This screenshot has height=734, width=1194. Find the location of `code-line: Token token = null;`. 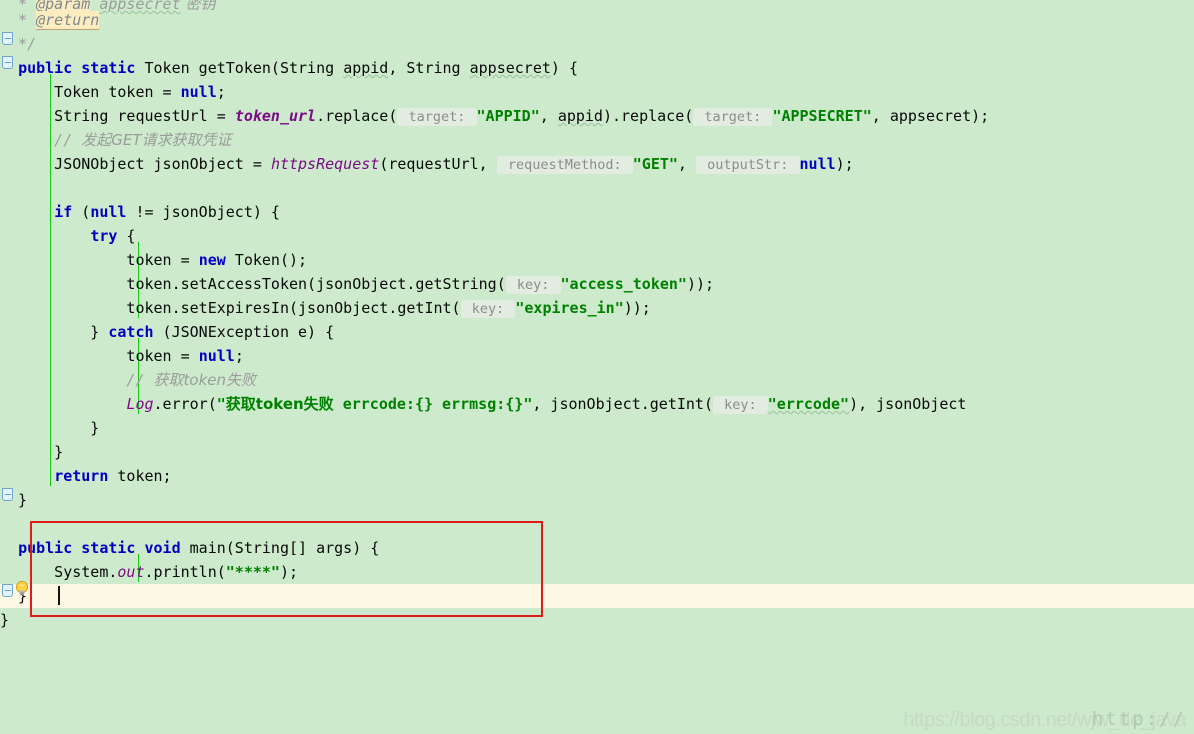

code-line: Token token = null; is located at coordinates (113, 92).